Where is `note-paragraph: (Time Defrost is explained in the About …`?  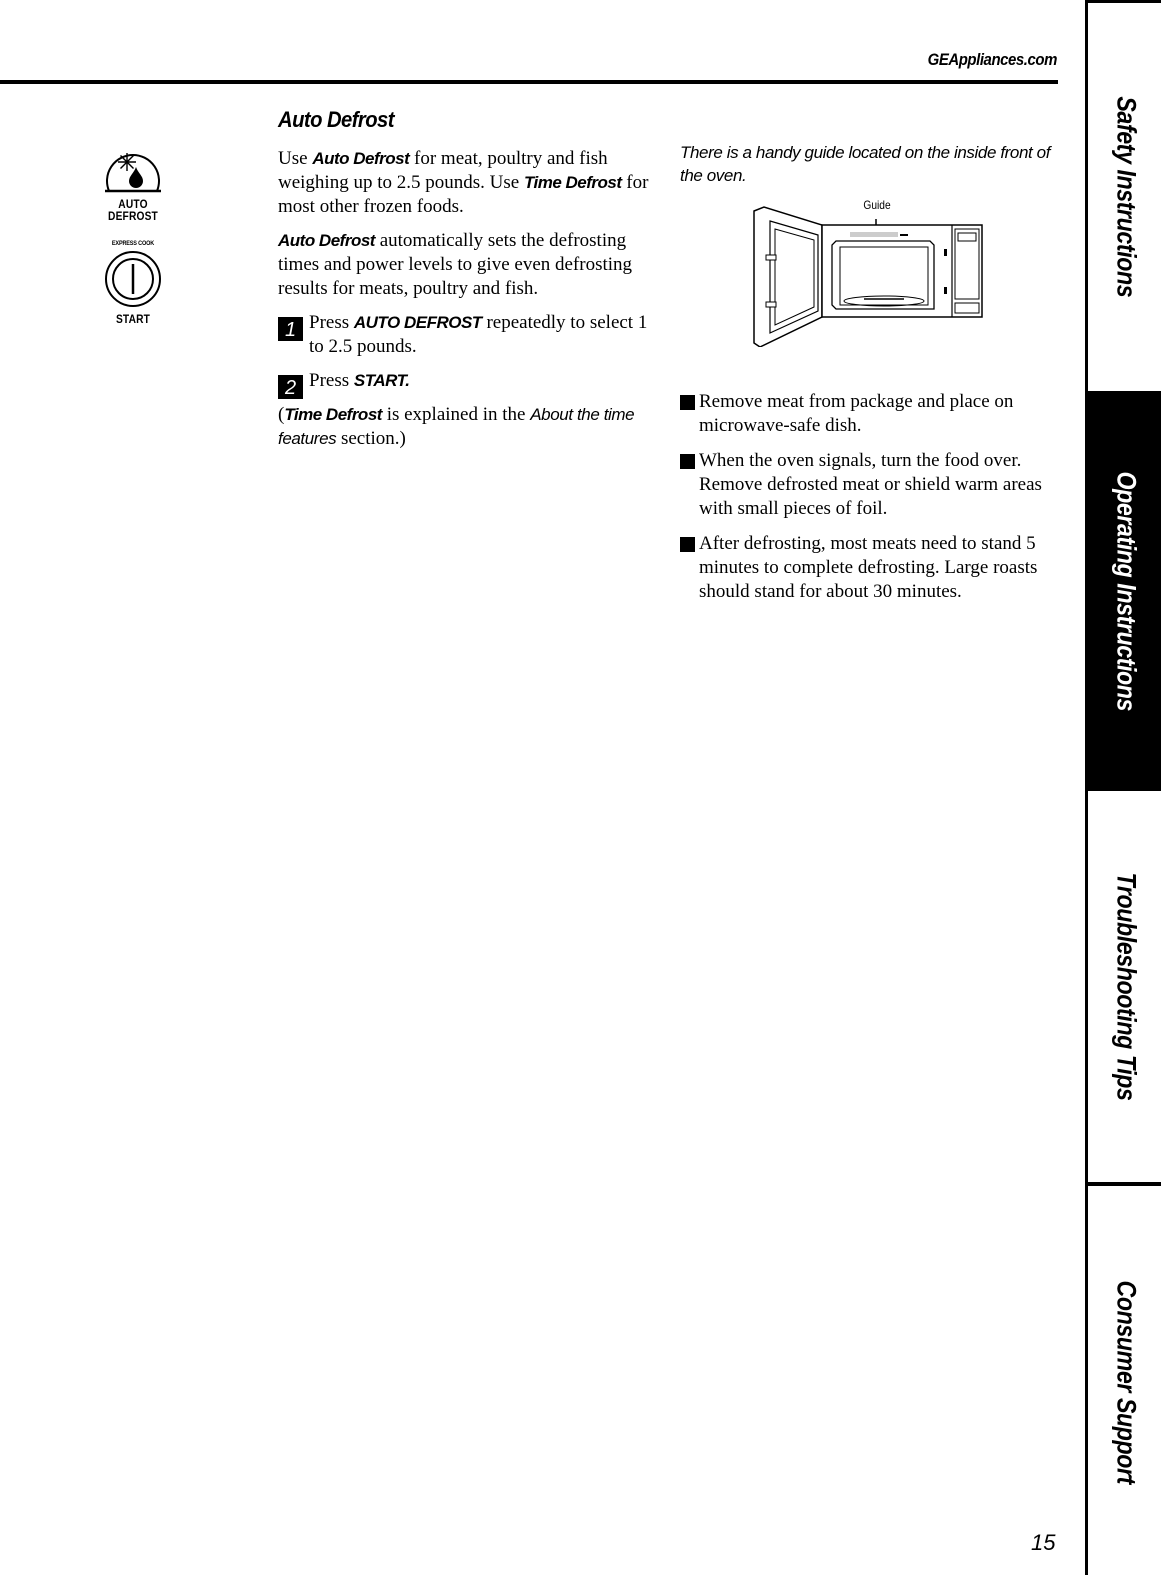
note-paragraph: (Time Defrost is explained in the About … is located at coordinates (468, 427).